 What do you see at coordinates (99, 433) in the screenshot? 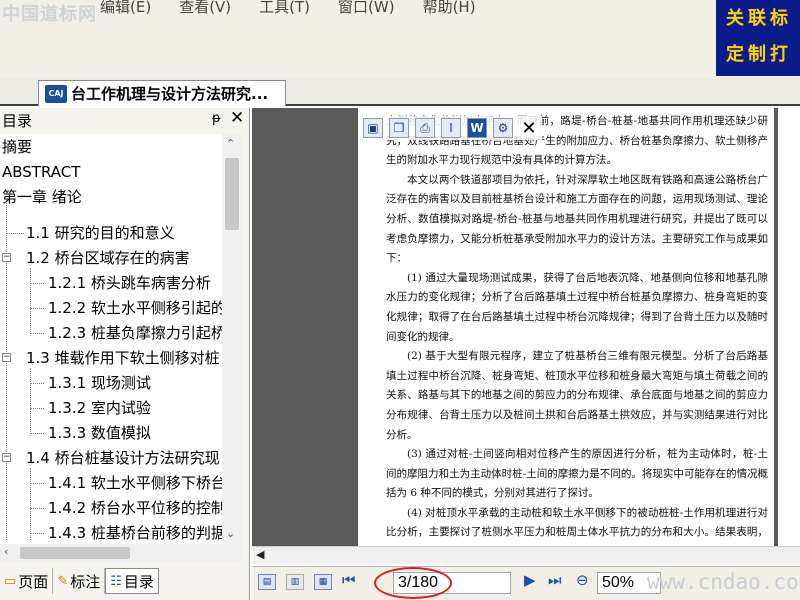
I see `outline-item: 1.3.3 数值模拟` at bounding box center [99, 433].